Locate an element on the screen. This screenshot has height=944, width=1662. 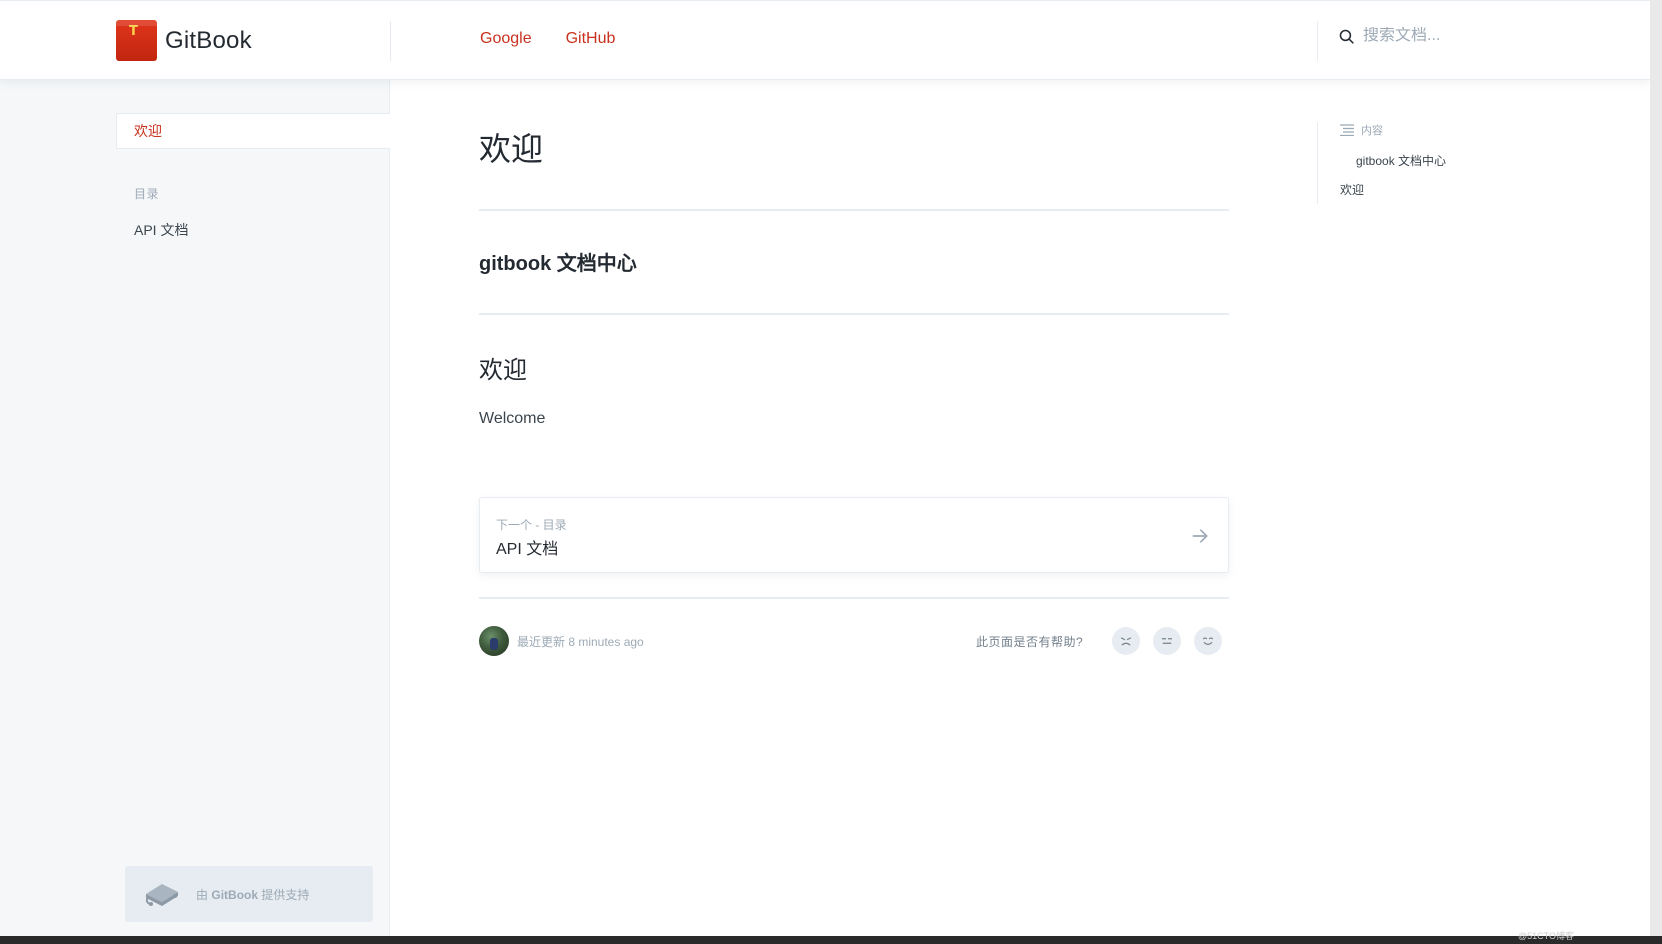
toc-item-gitbook-center: gitbook 文档中心 is located at coordinates (1401, 160).